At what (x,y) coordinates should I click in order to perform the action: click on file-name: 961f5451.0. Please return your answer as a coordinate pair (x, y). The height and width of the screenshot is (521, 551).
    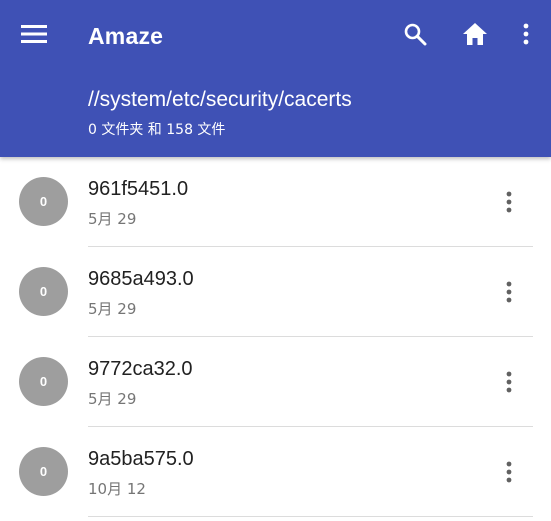
    Looking at the image, I should click on (138, 189).